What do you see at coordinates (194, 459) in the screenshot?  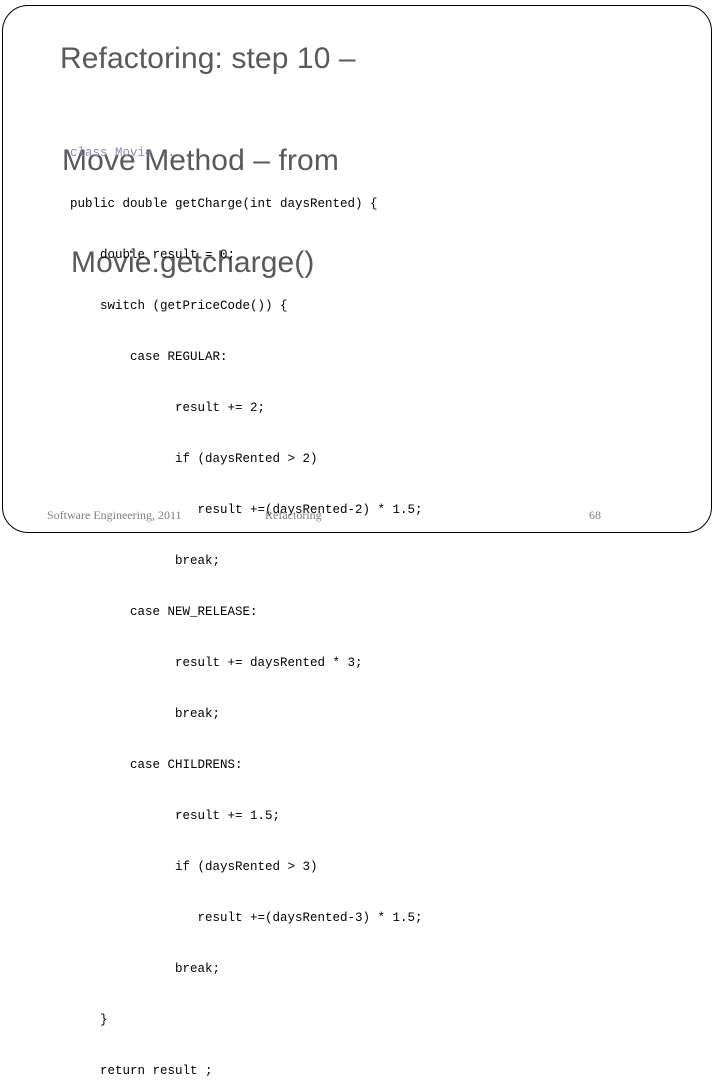 I see `code-line: if (daysRented > 2)` at bounding box center [194, 459].